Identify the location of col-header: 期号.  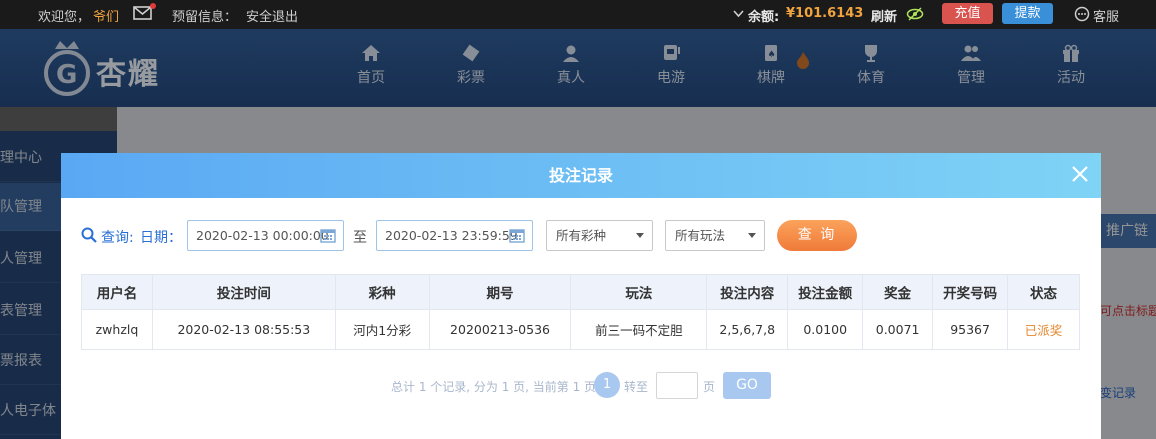
(500, 292).